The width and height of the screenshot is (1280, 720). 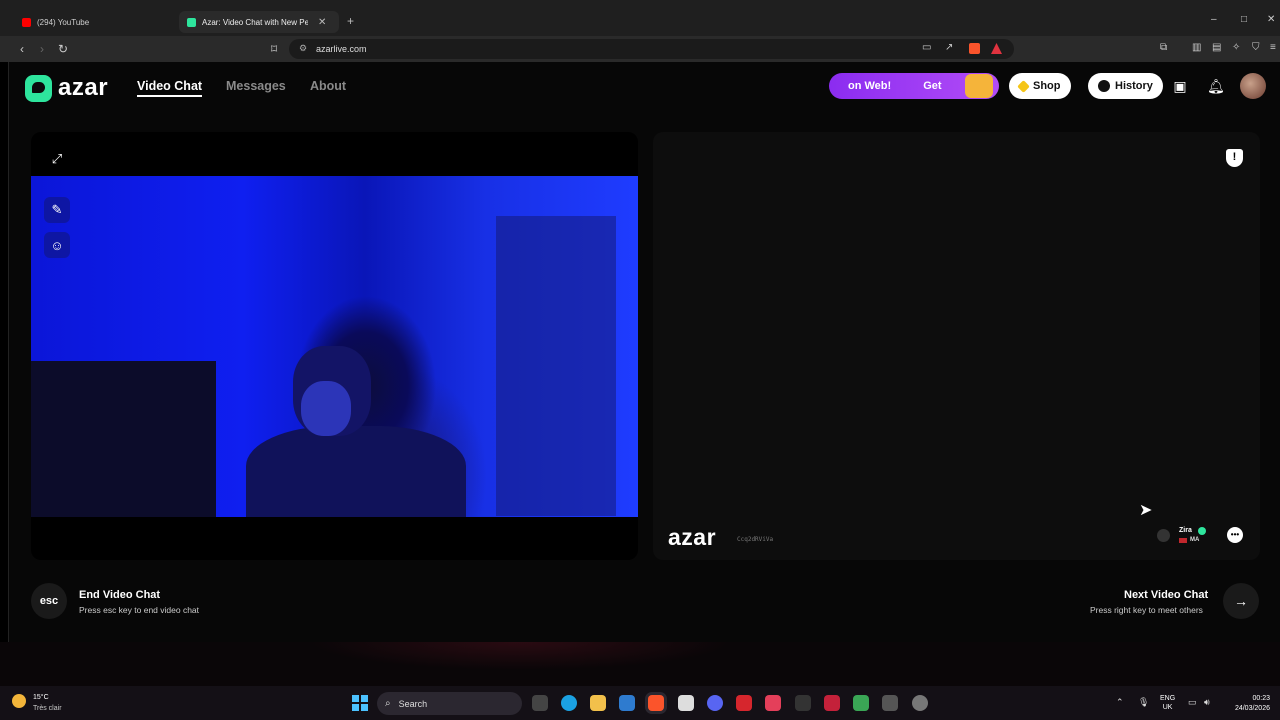 What do you see at coordinates (1185, 530) in the screenshot?
I see `peer-name: Zira` at bounding box center [1185, 530].